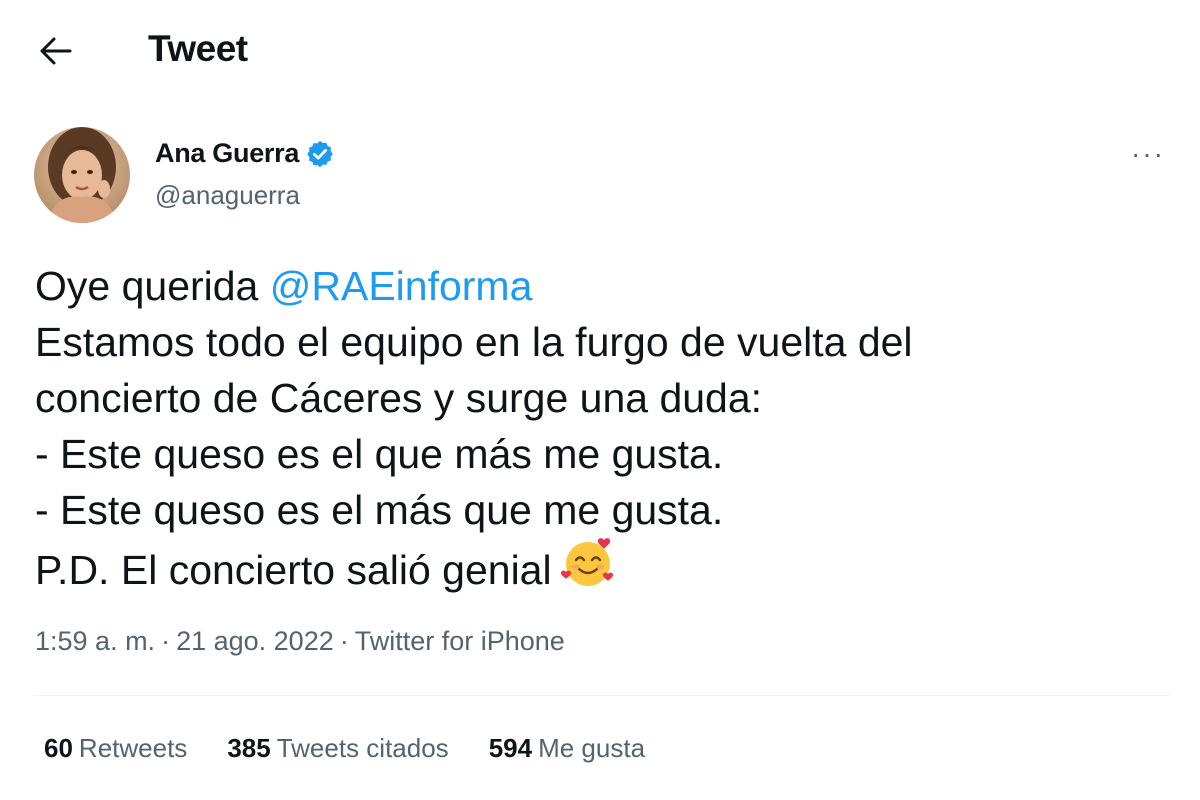 Image resolution: width=1200 pixels, height=800 pixels. Describe the element at coordinates (58, 748) in the screenshot. I see `retweets-count: 60` at that location.